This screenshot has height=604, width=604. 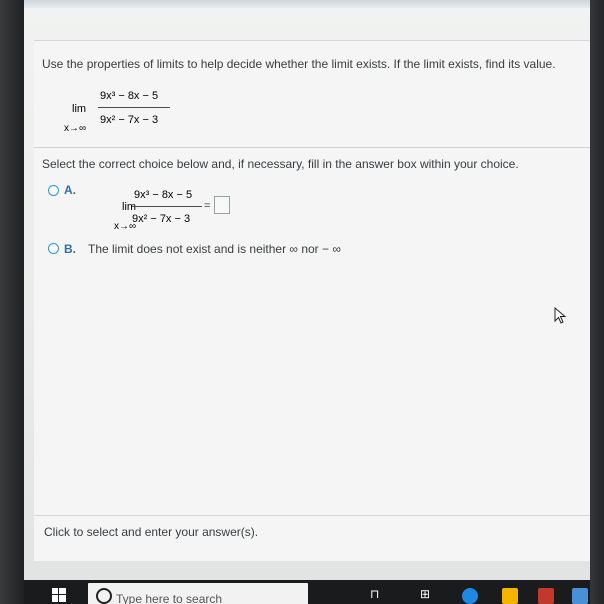 What do you see at coordinates (307, 4) in the screenshot?
I see `top-strip` at bounding box center [307, 4].